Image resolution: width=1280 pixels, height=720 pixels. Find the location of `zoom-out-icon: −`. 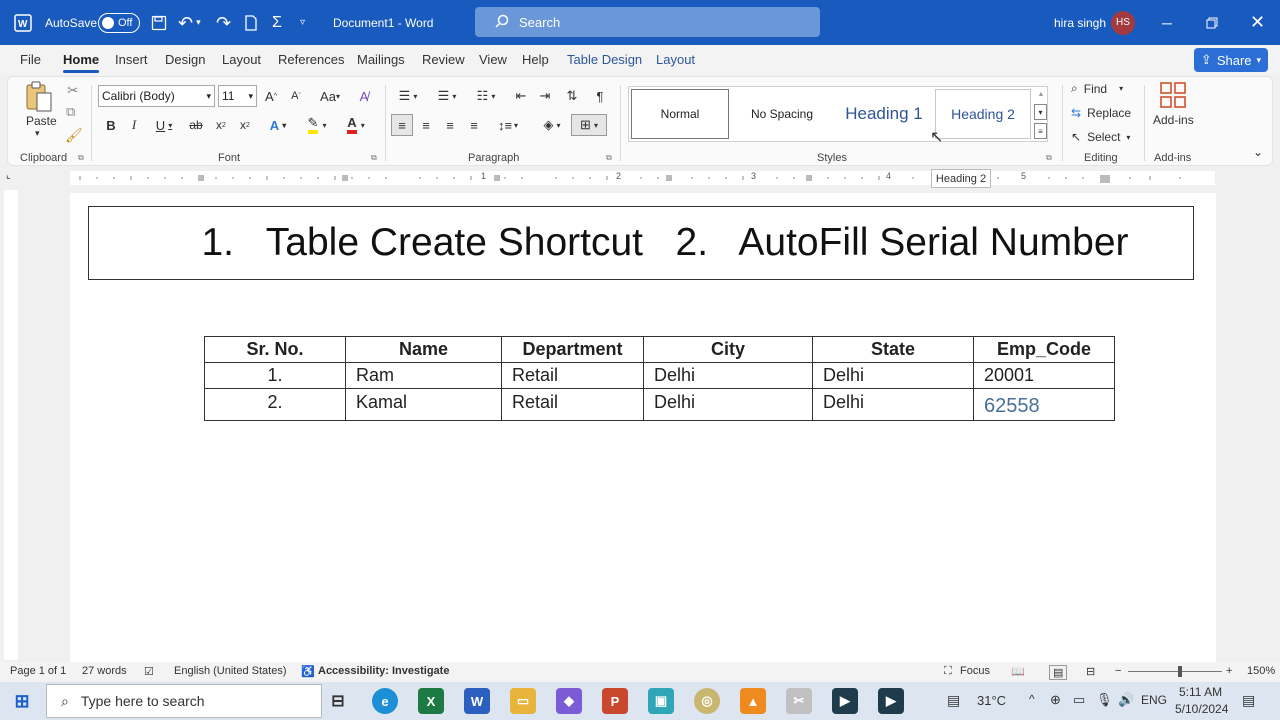

zoom-out-icon: − is located at coordinates (1118, 671).